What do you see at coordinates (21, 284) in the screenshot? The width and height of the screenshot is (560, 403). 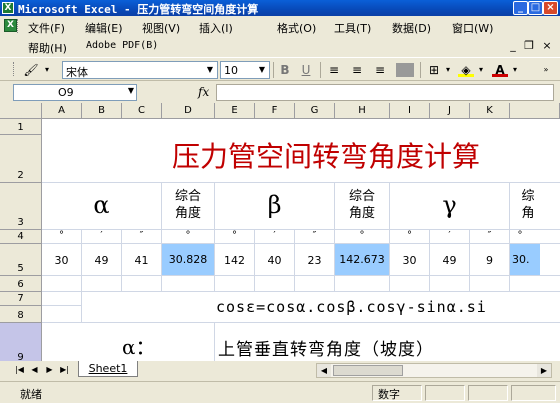 I see `row-header: 6` at bounding box center [21, 284].